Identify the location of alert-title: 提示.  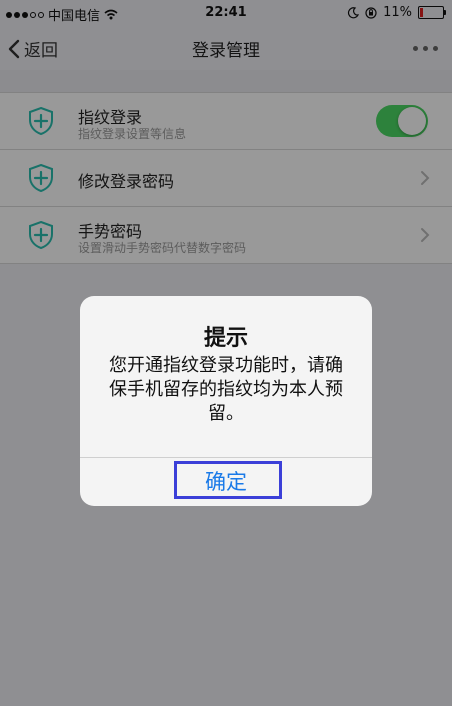
(225, 338).